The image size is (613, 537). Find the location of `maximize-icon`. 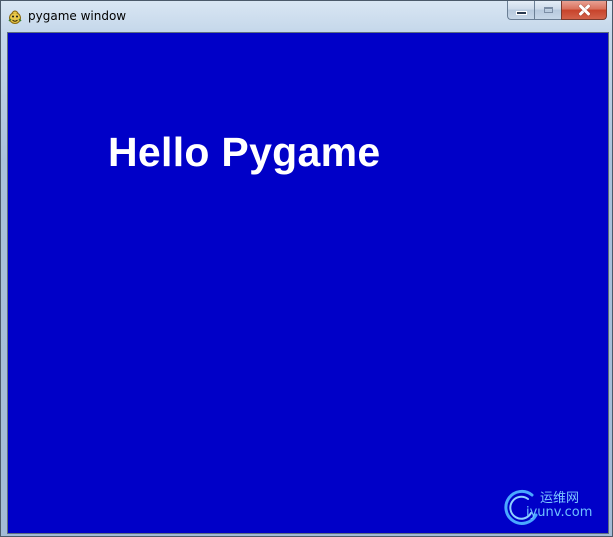

maximize-icon is located at coordinates (548, 10).